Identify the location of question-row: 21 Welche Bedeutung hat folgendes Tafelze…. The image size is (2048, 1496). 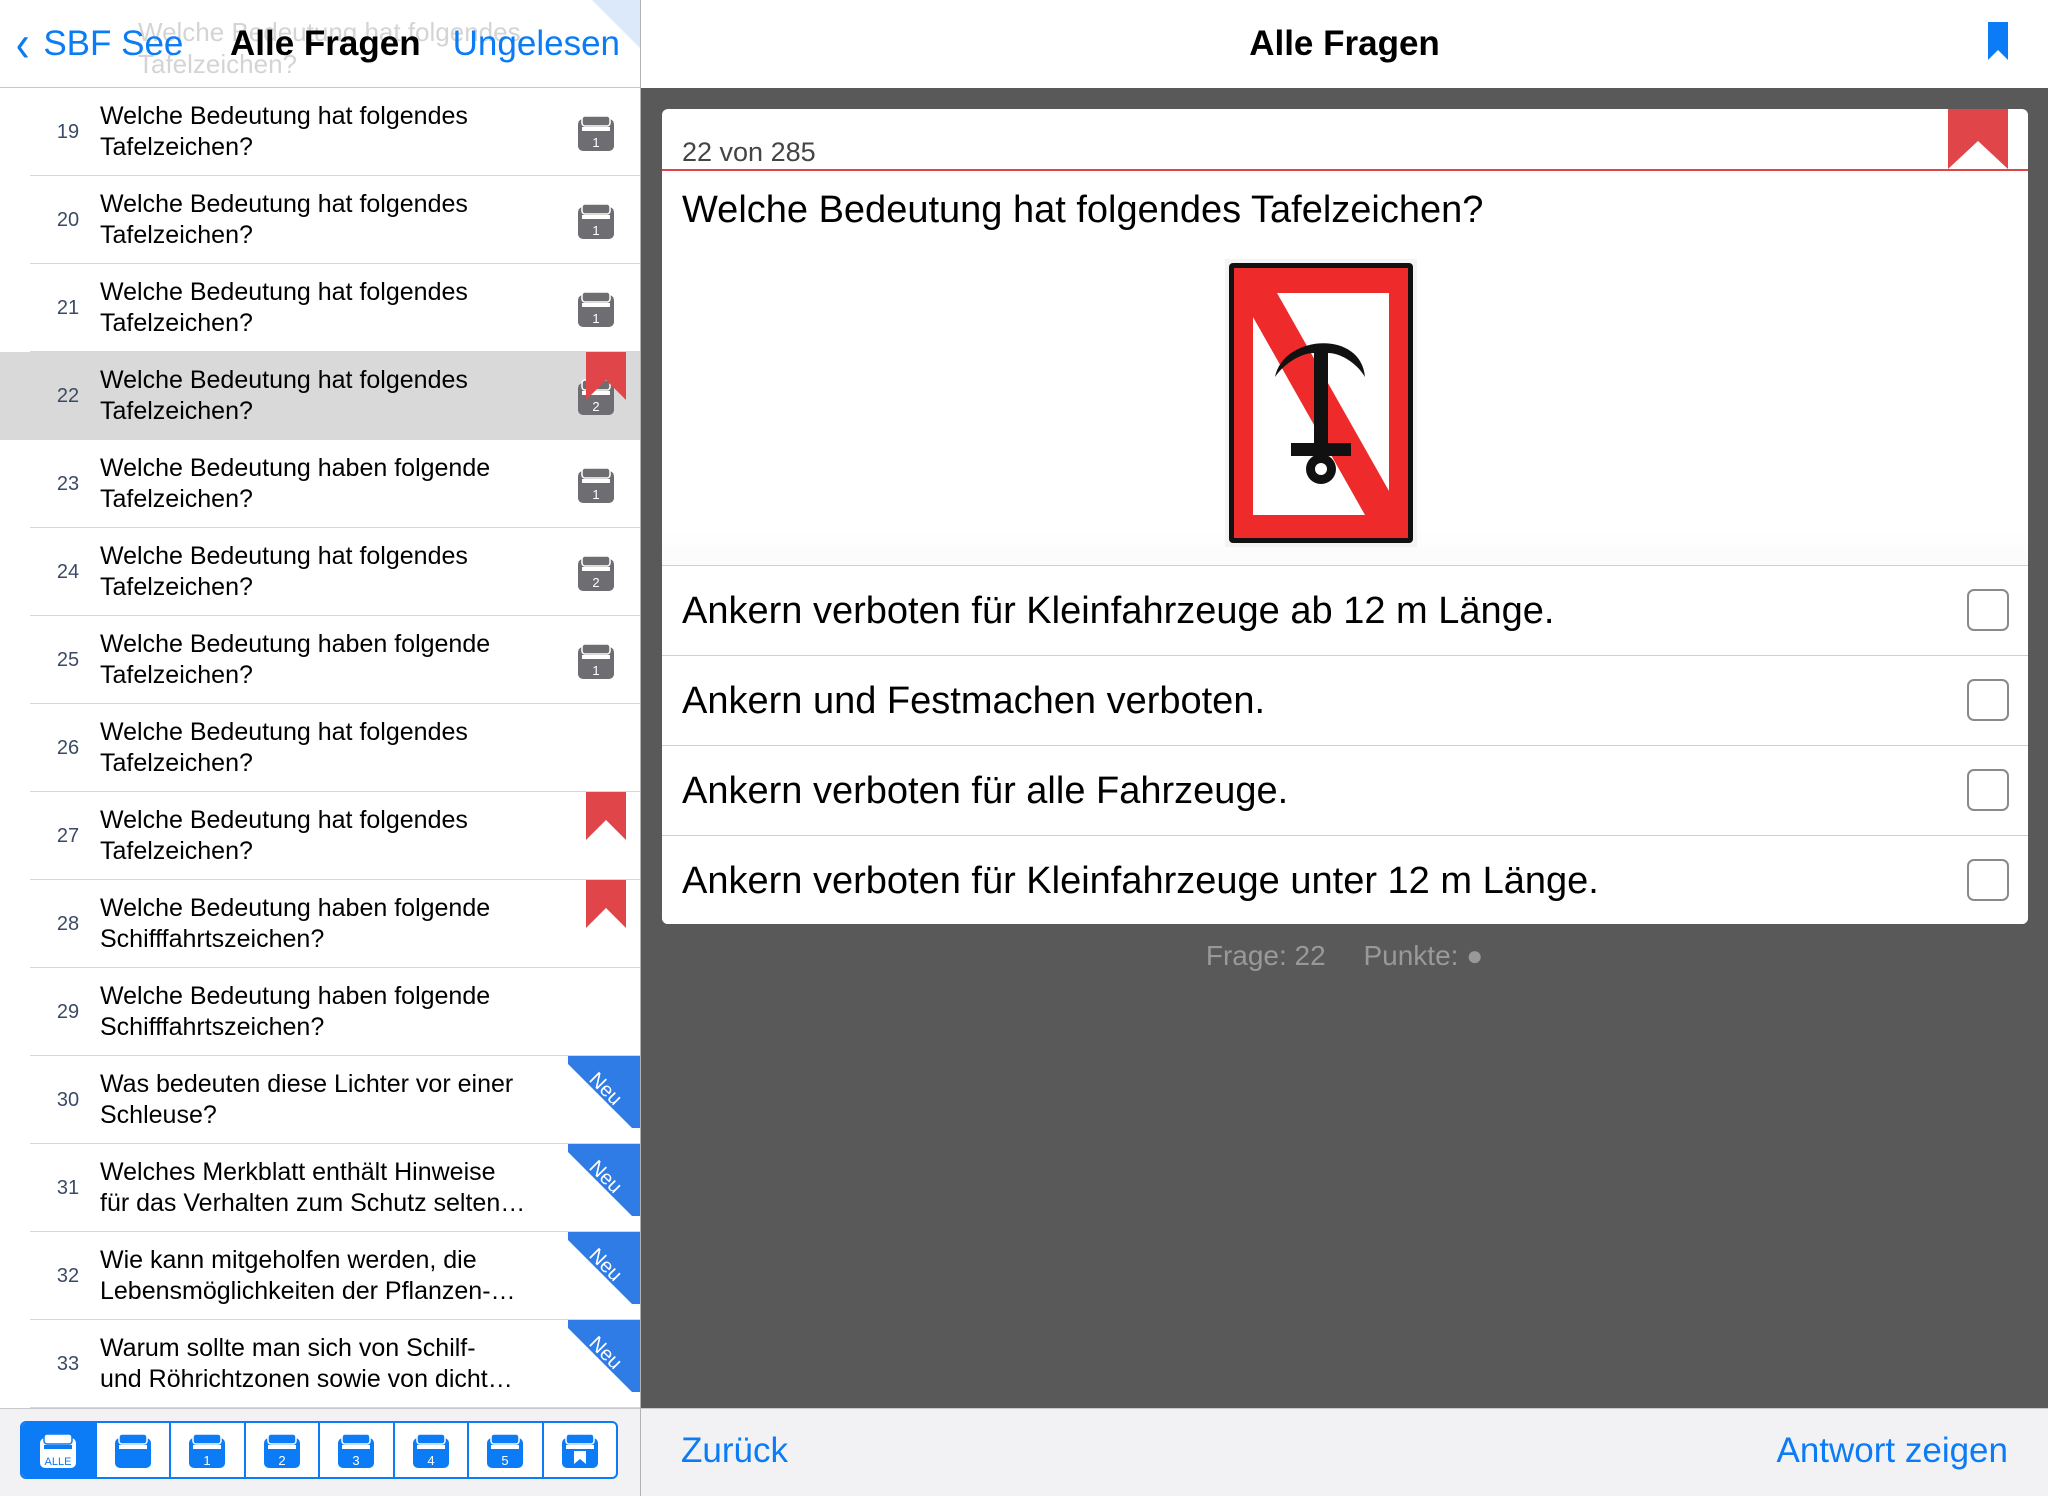
(335, 308).